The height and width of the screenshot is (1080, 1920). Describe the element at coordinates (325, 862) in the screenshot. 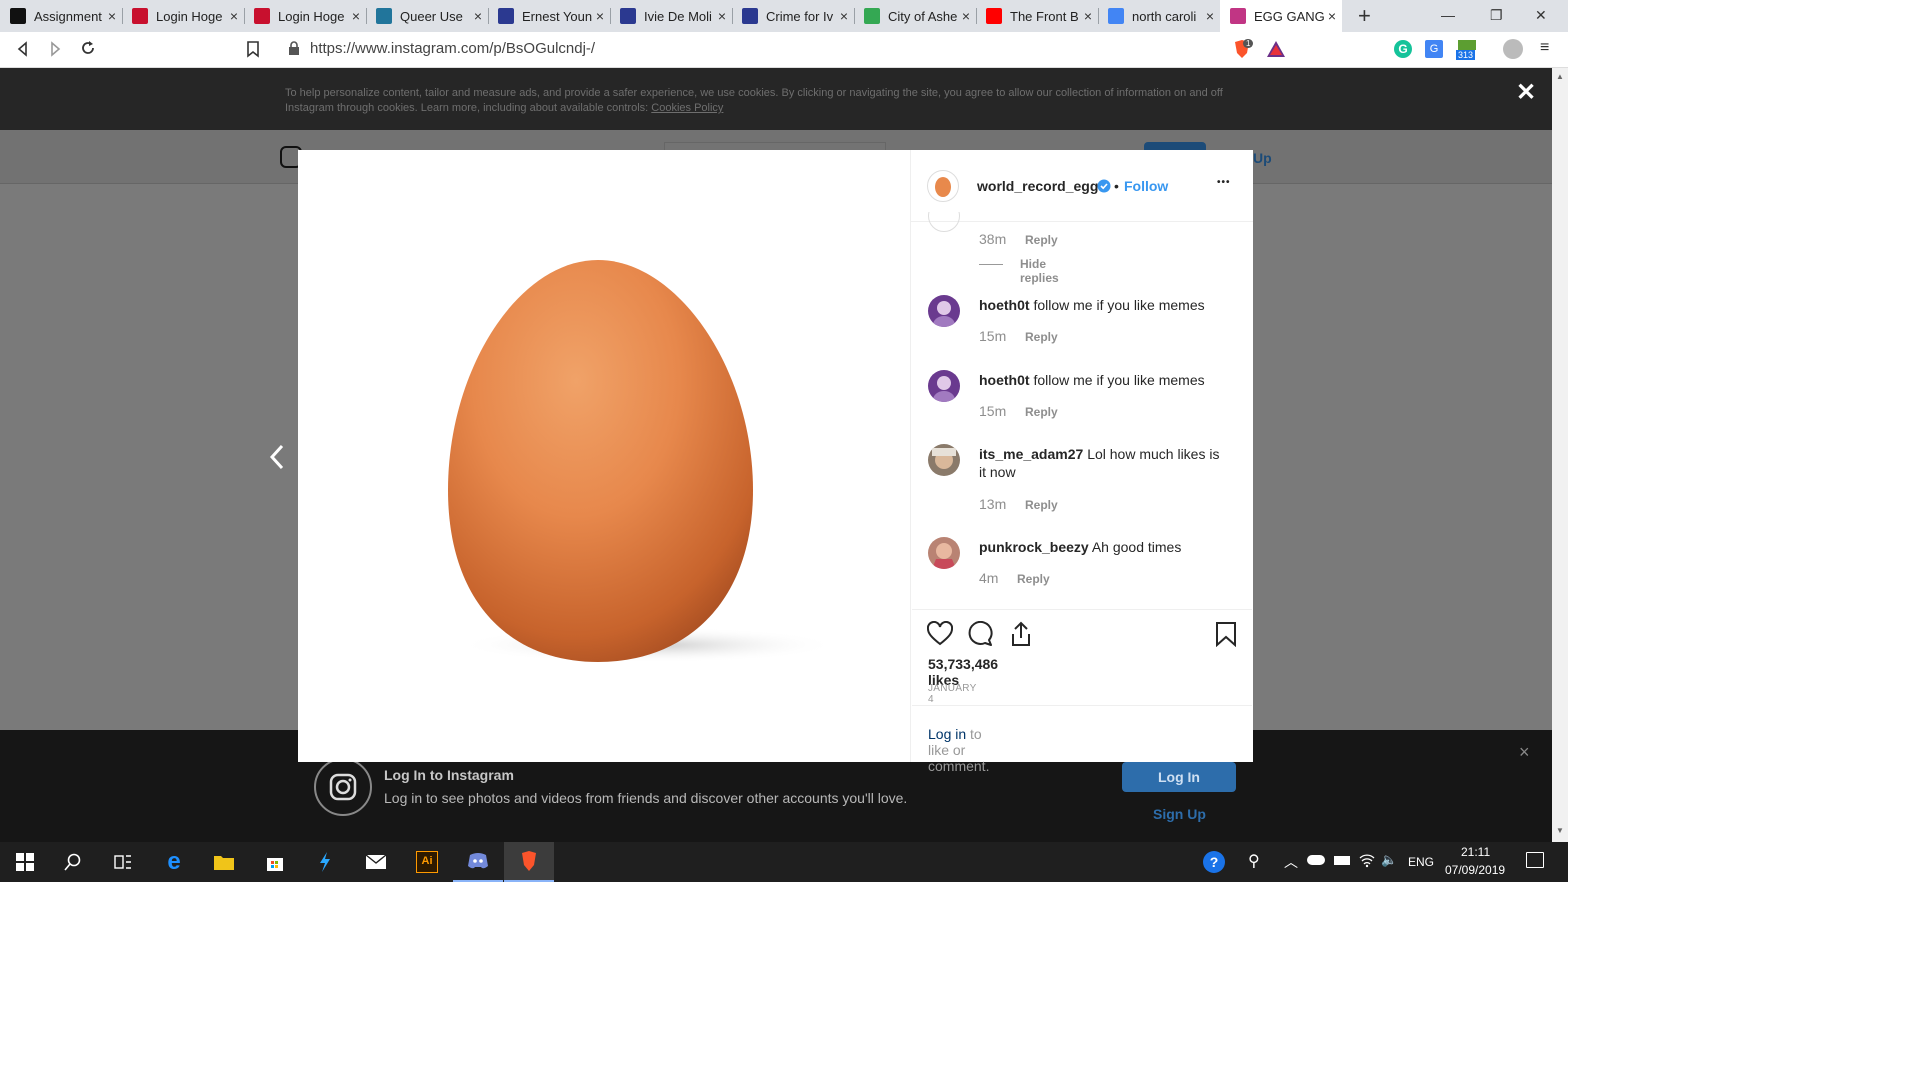

I see `lightning-app-icon` at that location.